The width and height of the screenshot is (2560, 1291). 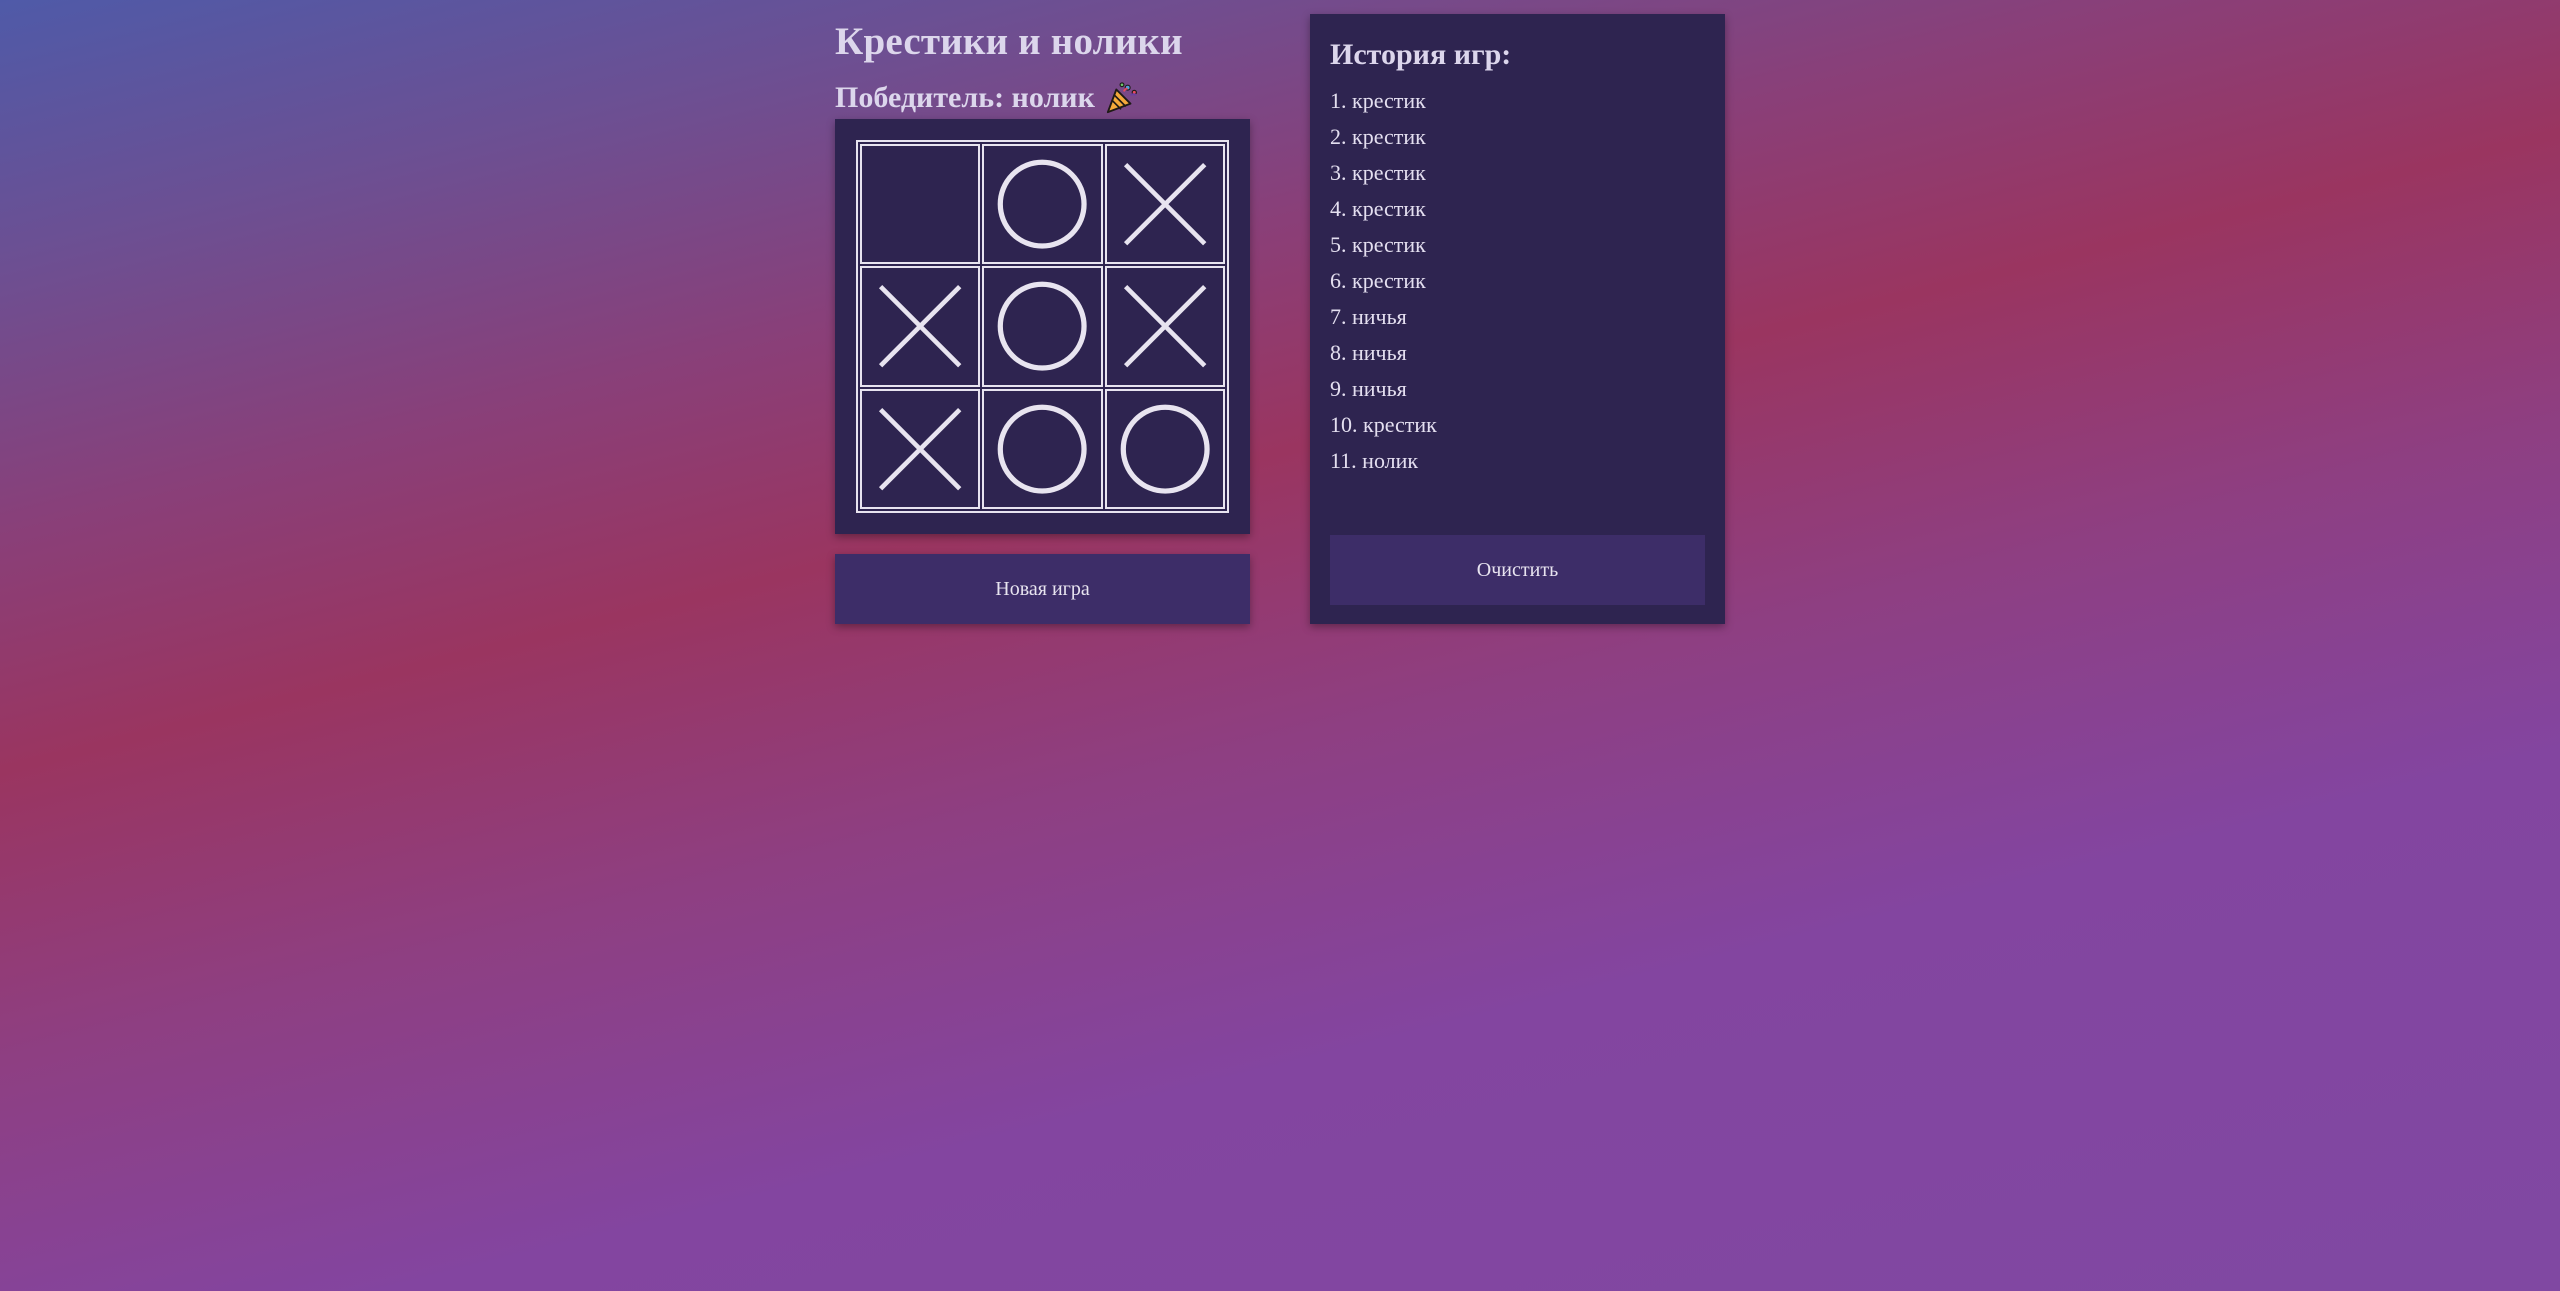 I want to click on board-panel, so click(x=1042, y=326).